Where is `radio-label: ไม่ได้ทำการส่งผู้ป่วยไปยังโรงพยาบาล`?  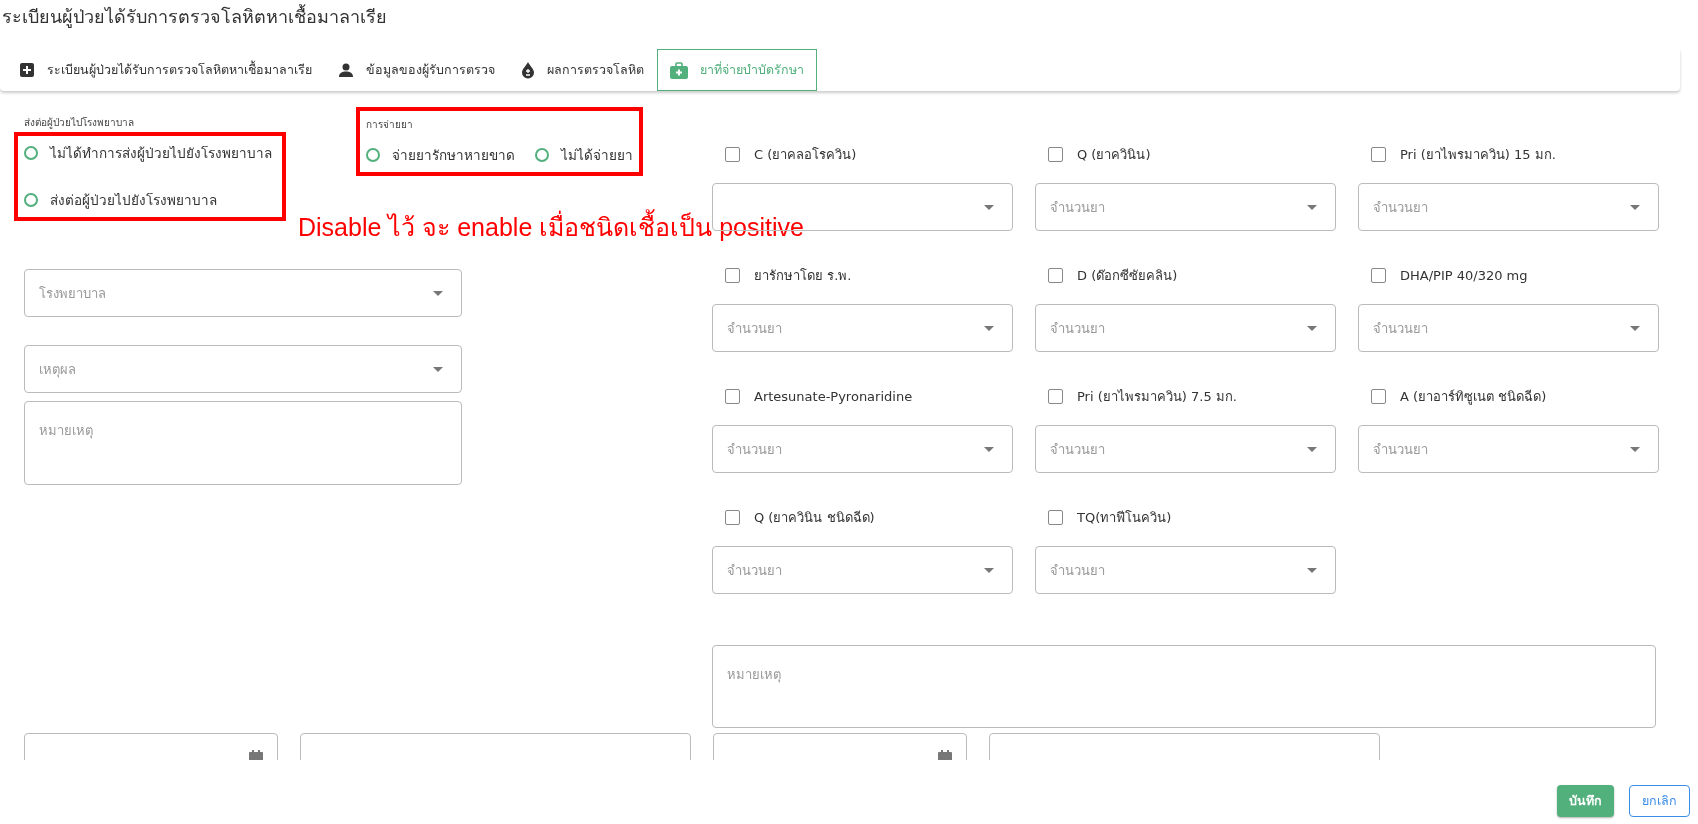 radio-label: ไม่ได้ทำการส่งผู้ป่วยไปยังโรงพยาบาล is located at coordinates (161, 154).